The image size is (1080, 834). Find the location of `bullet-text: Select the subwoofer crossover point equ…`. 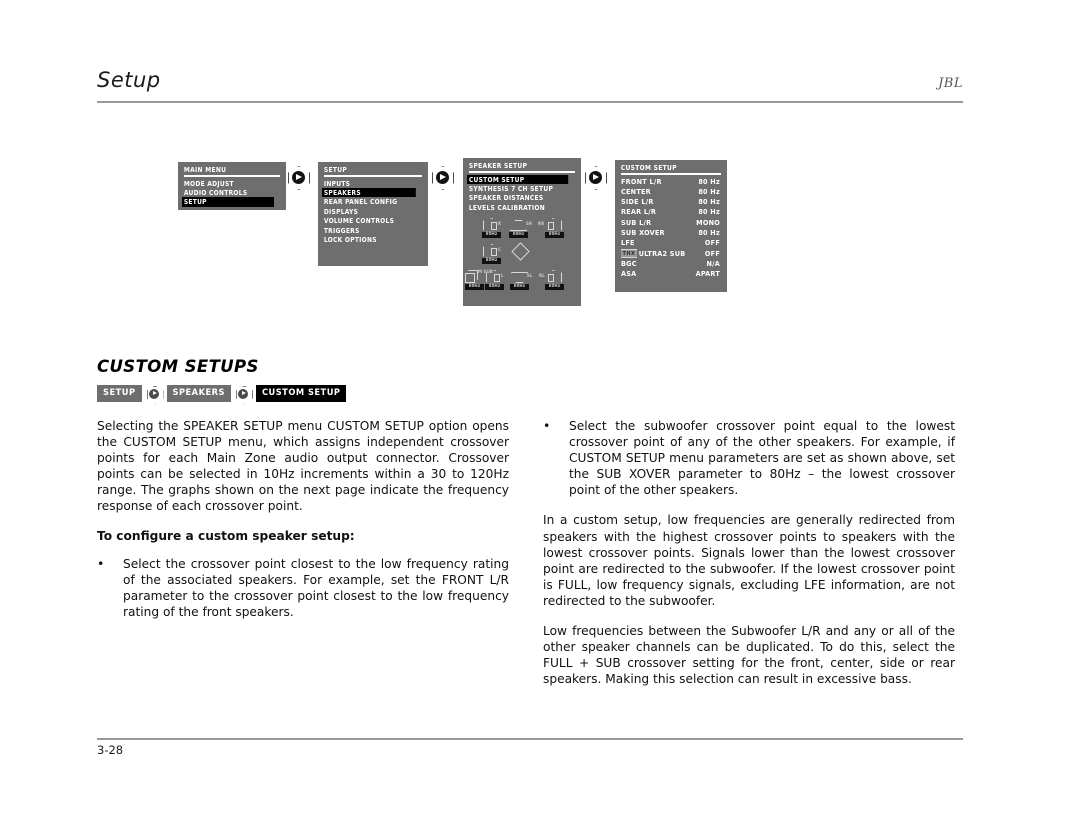

bullet-text: Select the subwoofer crossover point equ… is located at coordinates (762, 458).